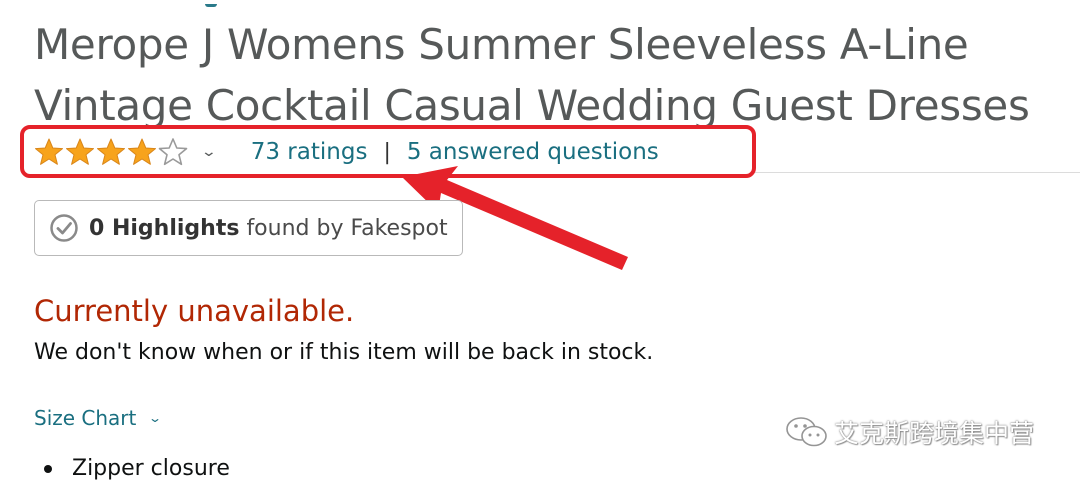  What do you see at coordinates (934, 433) in the screenshot?
I see `watermark-text: 艾克斯跨境集中营` at bounding box center [934, 433].